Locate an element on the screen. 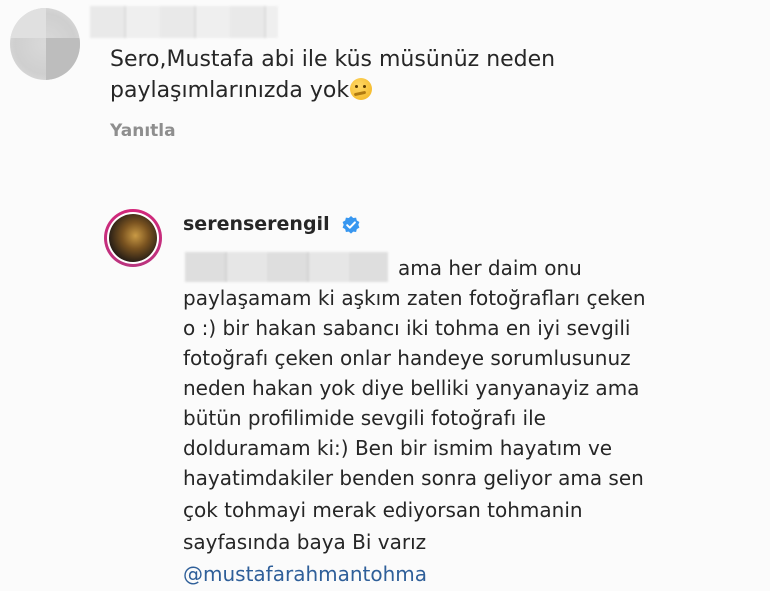 The height and width of the screenshot is (591, 770). reply-avatar is located at coordinates (133, 238).